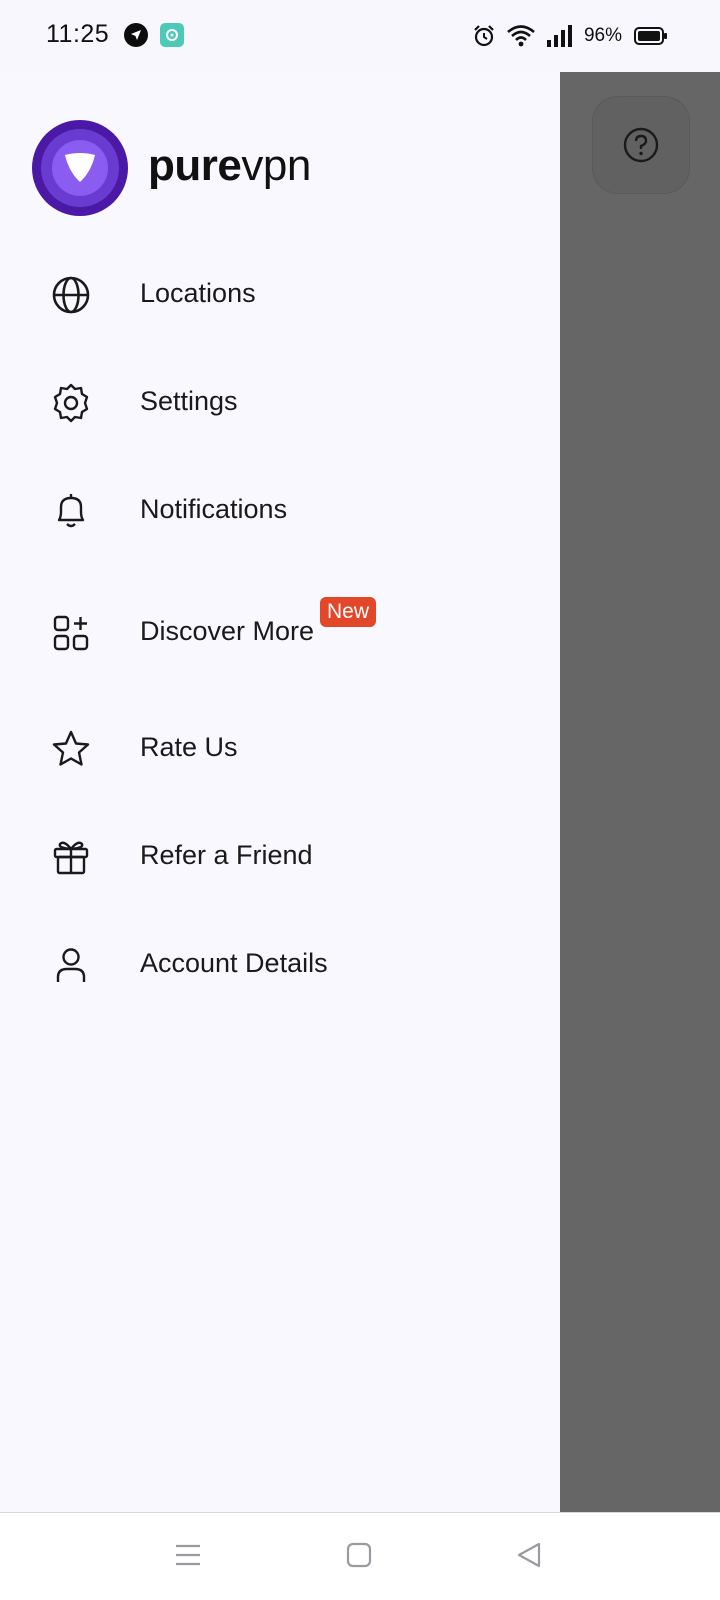  Describe the element at coordinates (280, 748) in the screenshot. I see `menu-item-rate-us: Rate Us` at that location.